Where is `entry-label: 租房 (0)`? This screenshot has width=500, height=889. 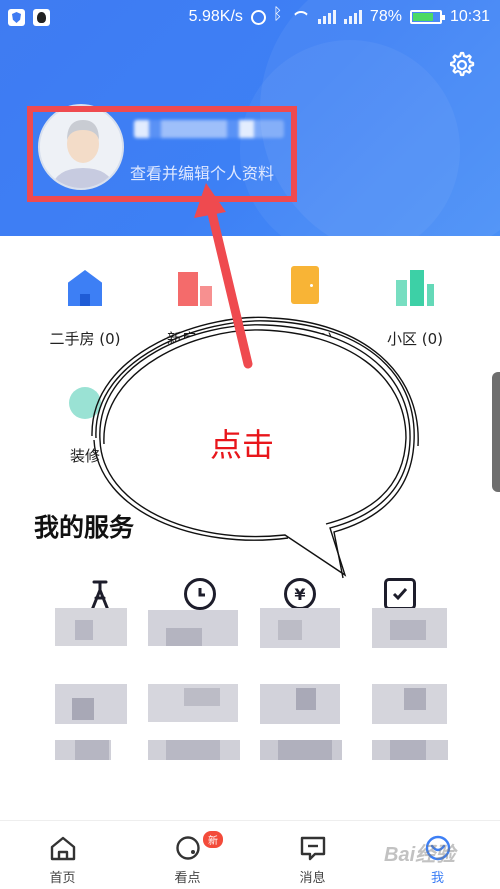
entry-label: 租房 (0) is located at coordinates (305, 339).